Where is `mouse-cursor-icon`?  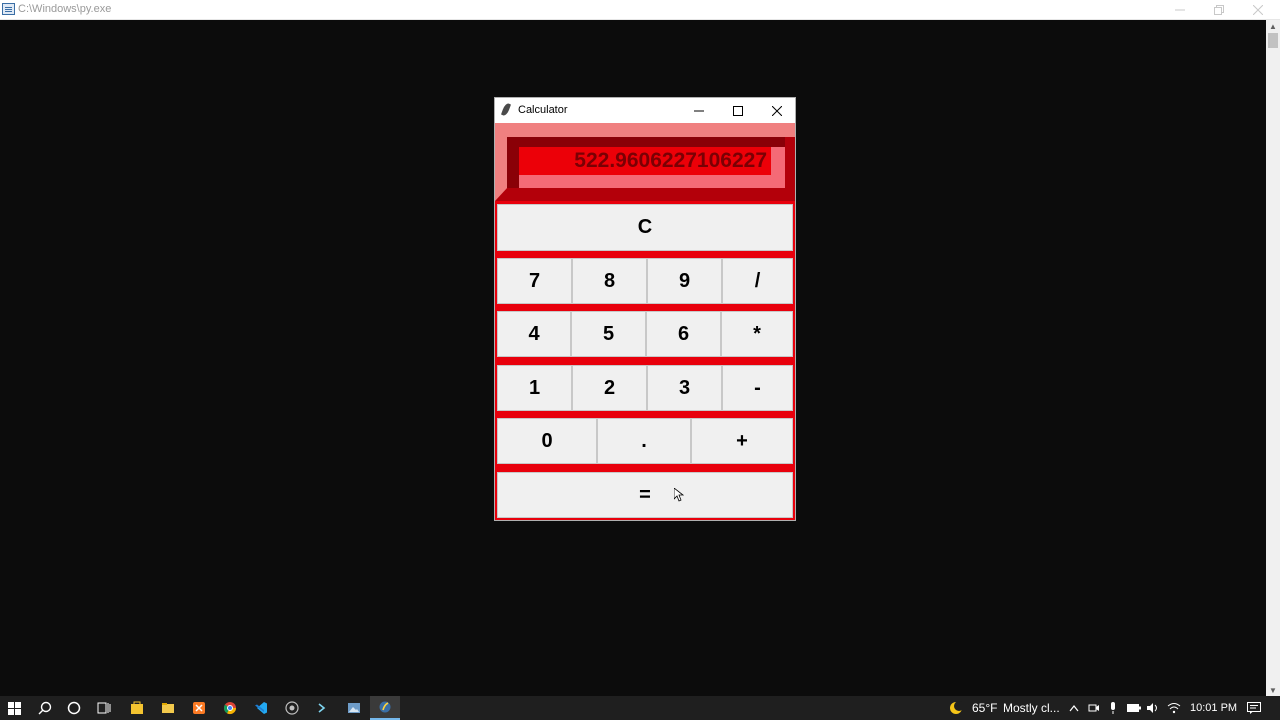
mouse-cursor-icon is located at coordinates (679, 495).